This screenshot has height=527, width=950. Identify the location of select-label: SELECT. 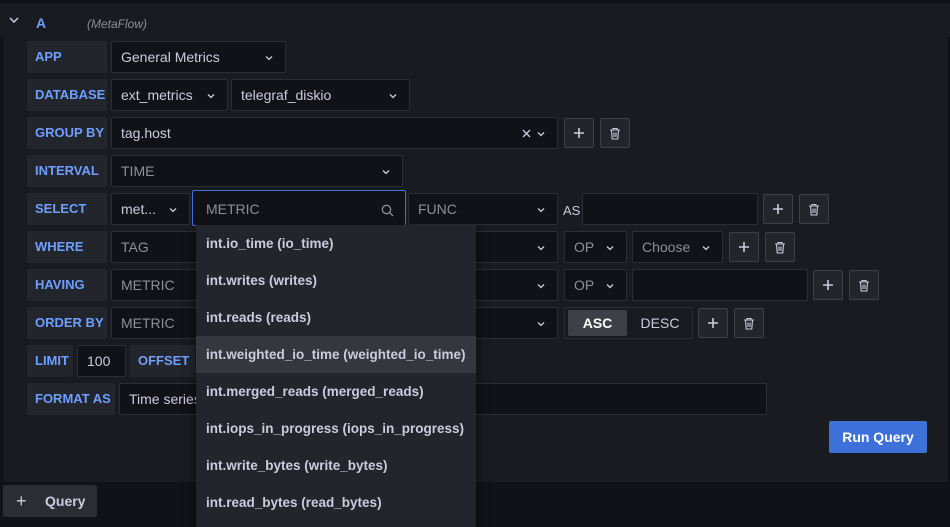
(67, 209).